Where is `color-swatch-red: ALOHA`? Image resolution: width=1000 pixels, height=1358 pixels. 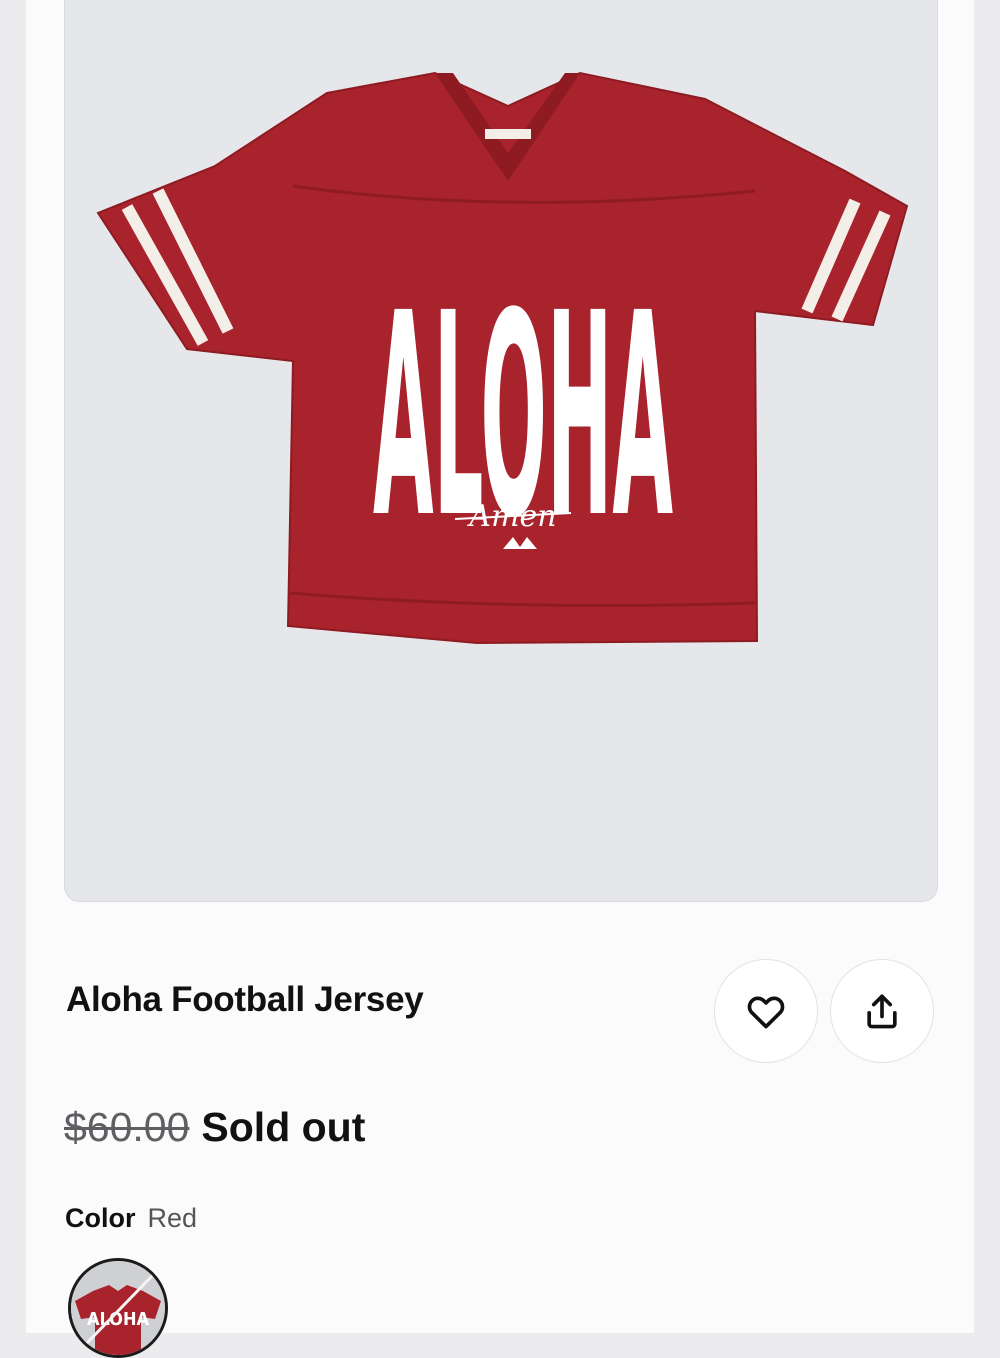 color-swatch-red: ALOHA is located at coordinates (118, 1308).